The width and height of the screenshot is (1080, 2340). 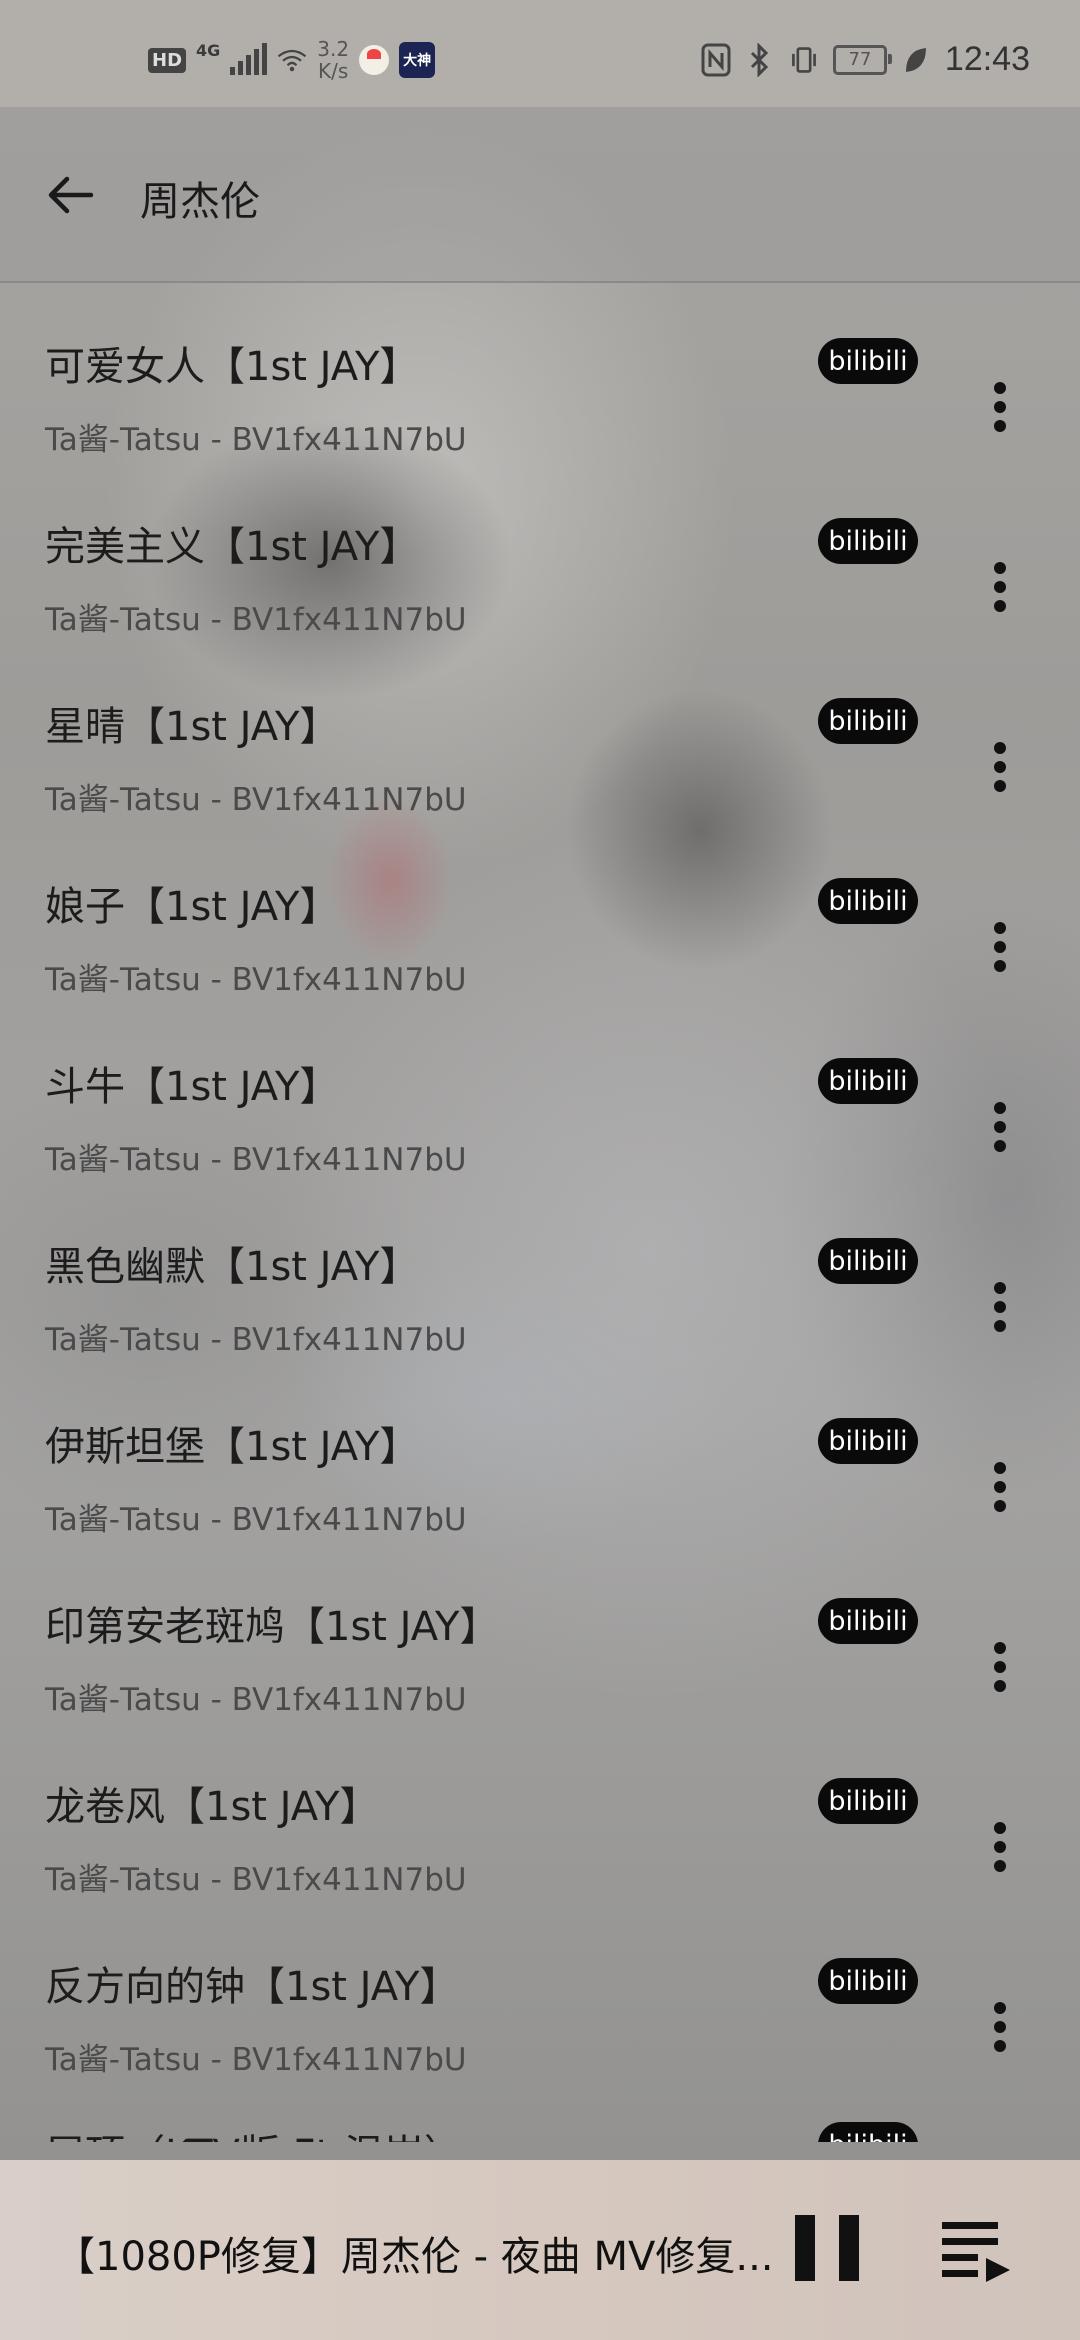 I want to click on dashen-app-icon: 大神, so click(x=417, y=60).